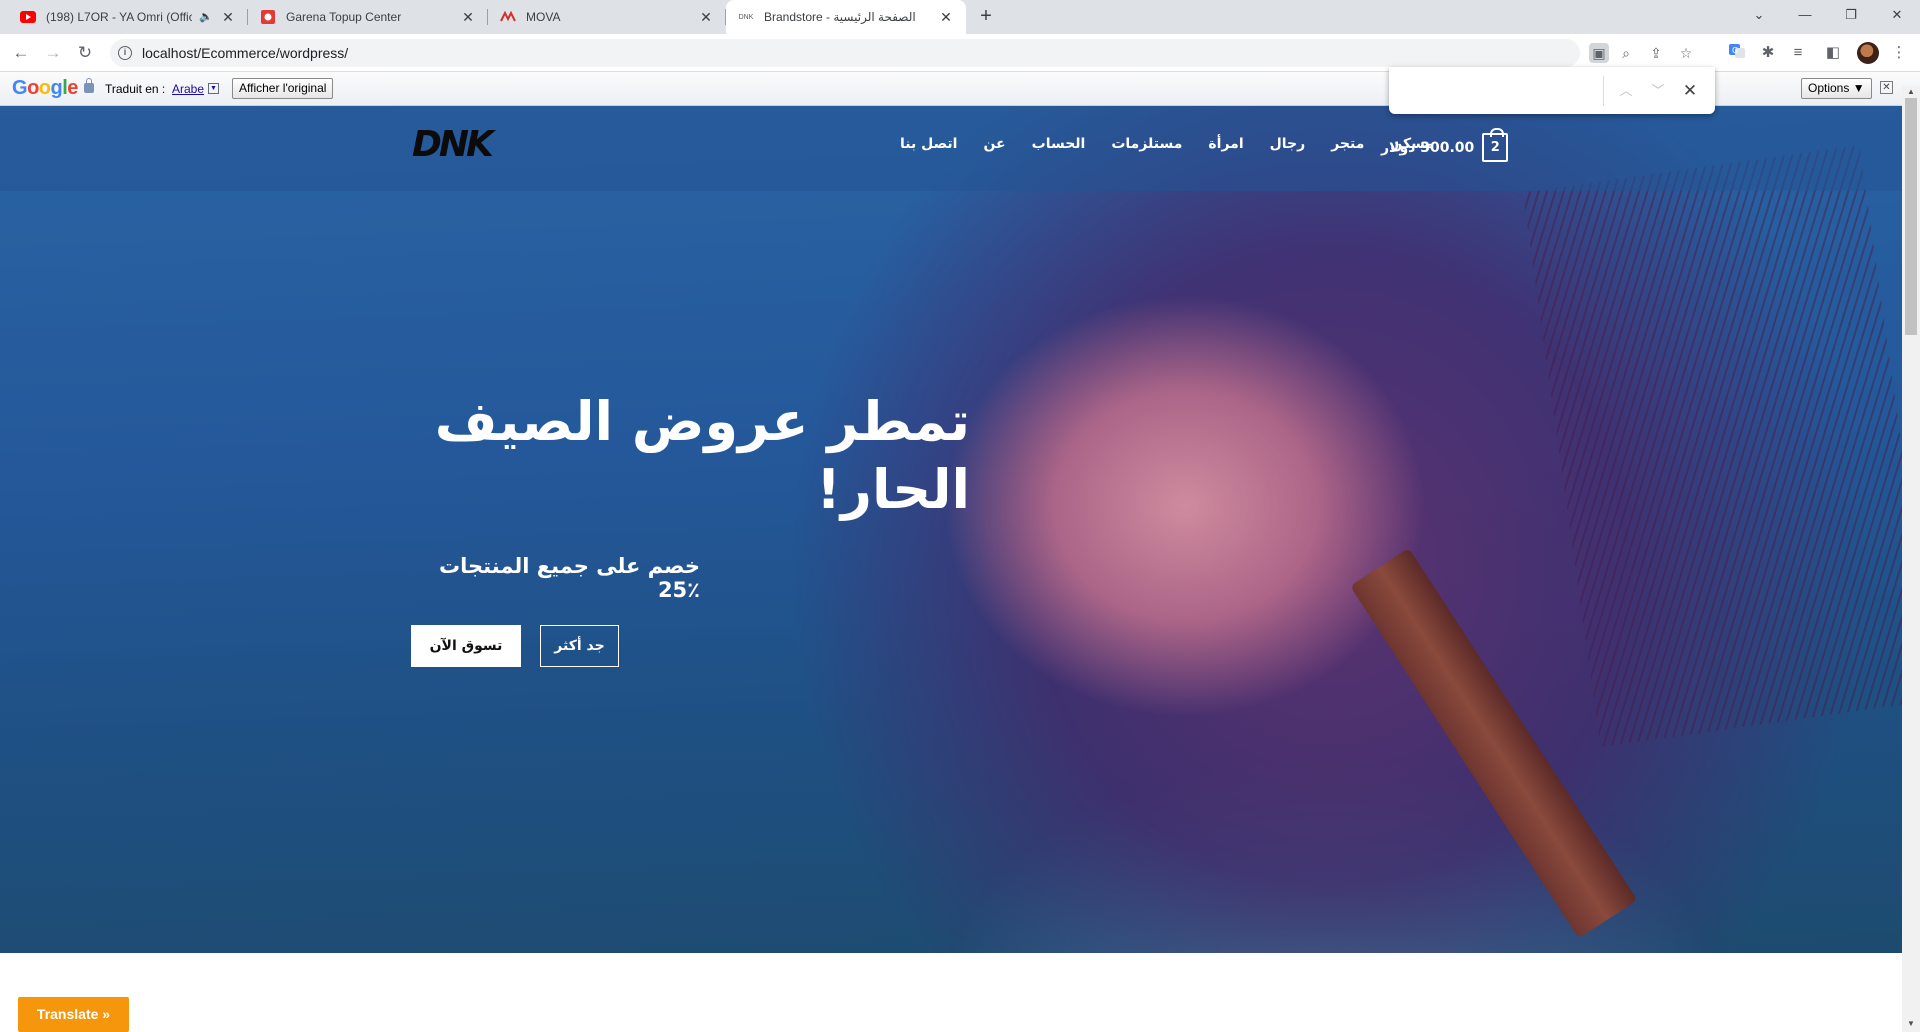  Describe the element at coordinates (1347, 144) in the screenshot. I see `menu-item-shop: متجر` at that location.